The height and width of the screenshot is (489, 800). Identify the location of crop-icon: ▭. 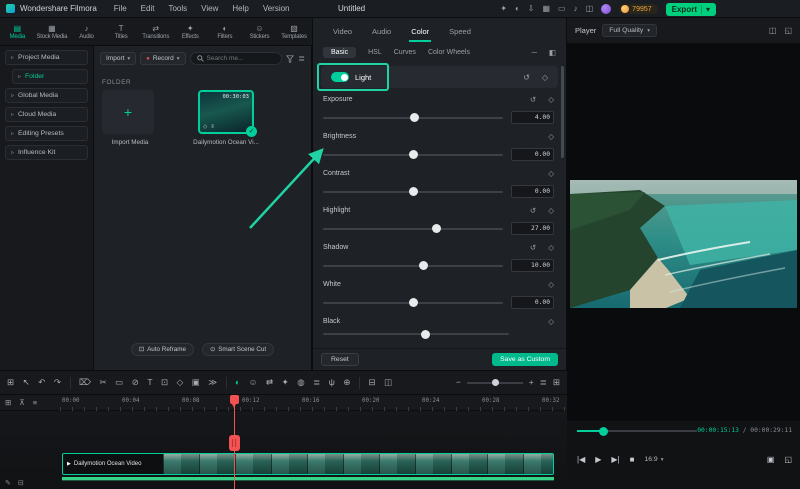
(119, 382).